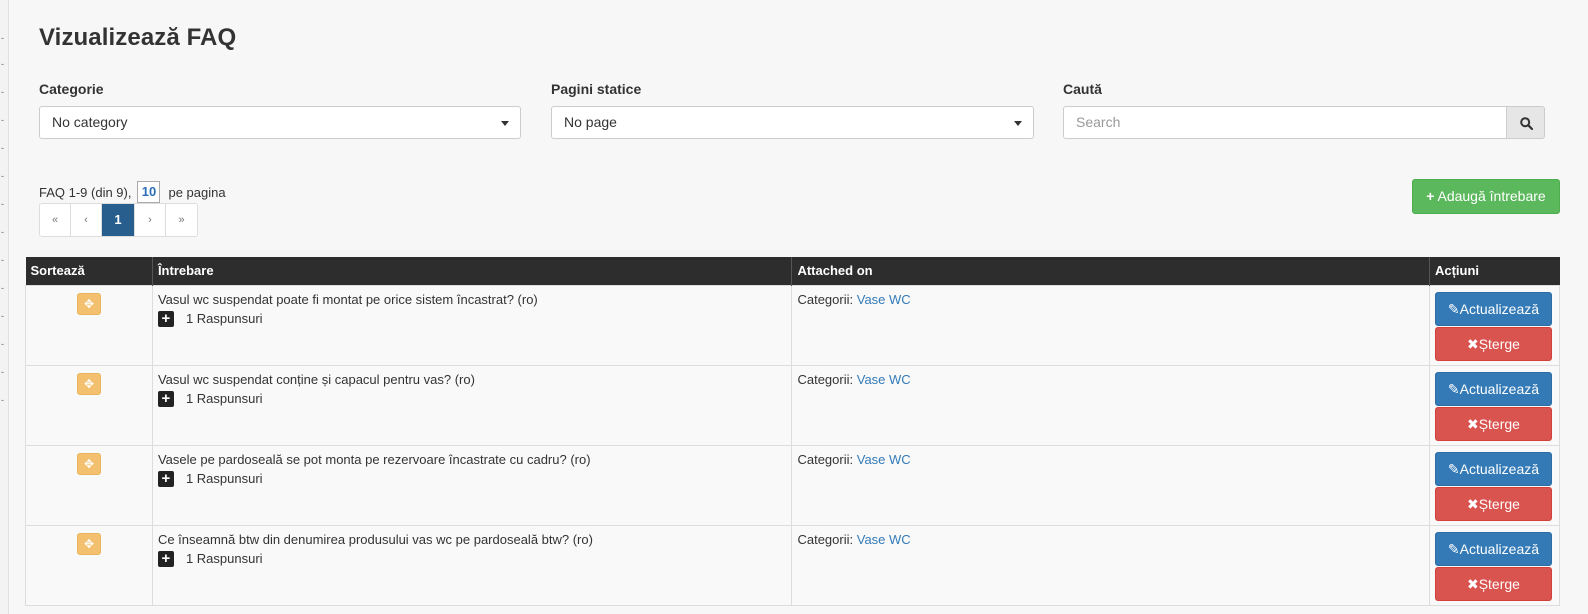 The width and height of the screenshot is (1588, 614). I want to click on pagination: « ‹ 1 › », so click(118, 220).